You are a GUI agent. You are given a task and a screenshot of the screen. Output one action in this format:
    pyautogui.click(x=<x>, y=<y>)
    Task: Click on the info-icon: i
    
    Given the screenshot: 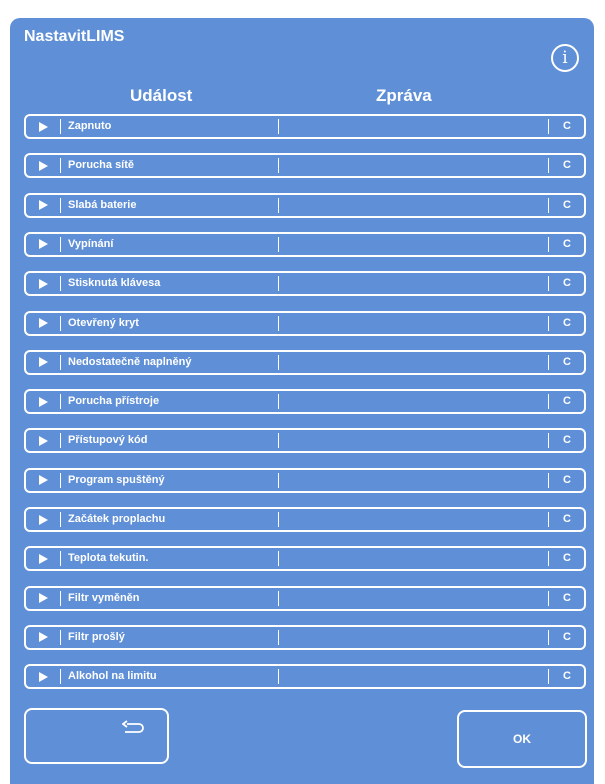 What is the action you would take?
    pyautogui.click(x=565, y=58)
    